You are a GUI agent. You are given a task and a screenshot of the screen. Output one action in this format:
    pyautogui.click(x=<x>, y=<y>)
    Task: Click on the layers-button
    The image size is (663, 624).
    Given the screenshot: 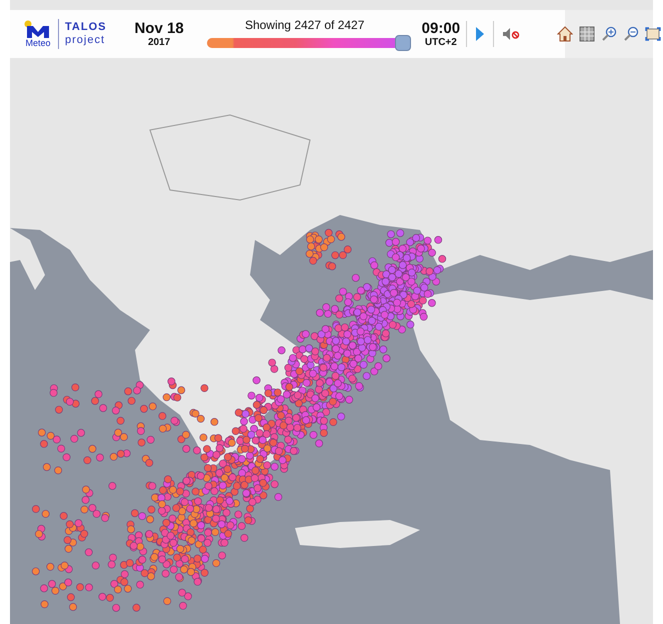 What is the action you would take?
    pyautogui.click(x=587, y=34)
    